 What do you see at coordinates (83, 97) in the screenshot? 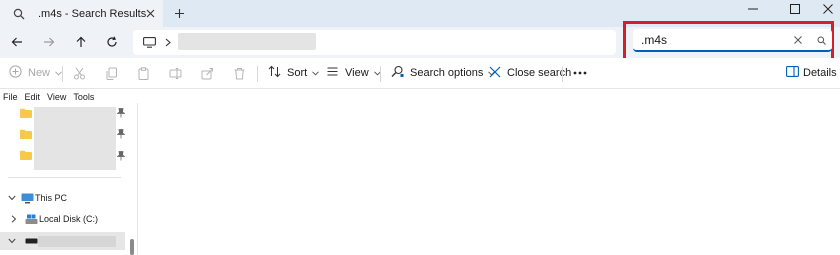
I see `menu-tools: Tools` at bounding box center [83, 97].